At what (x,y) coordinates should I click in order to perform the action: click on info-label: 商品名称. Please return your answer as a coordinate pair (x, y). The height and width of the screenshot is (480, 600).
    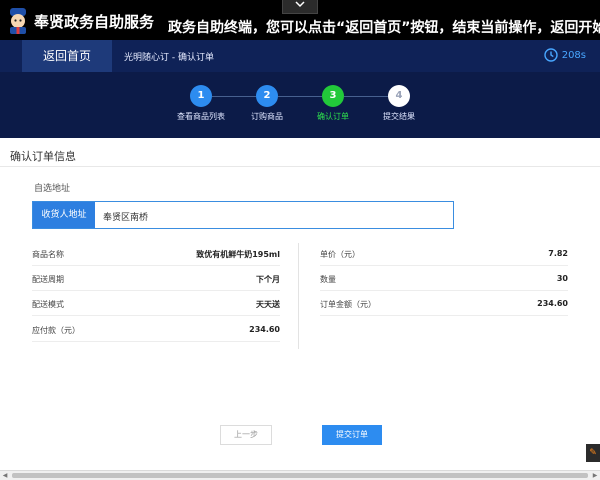
    Looking at the image, I should click on (48, 254).